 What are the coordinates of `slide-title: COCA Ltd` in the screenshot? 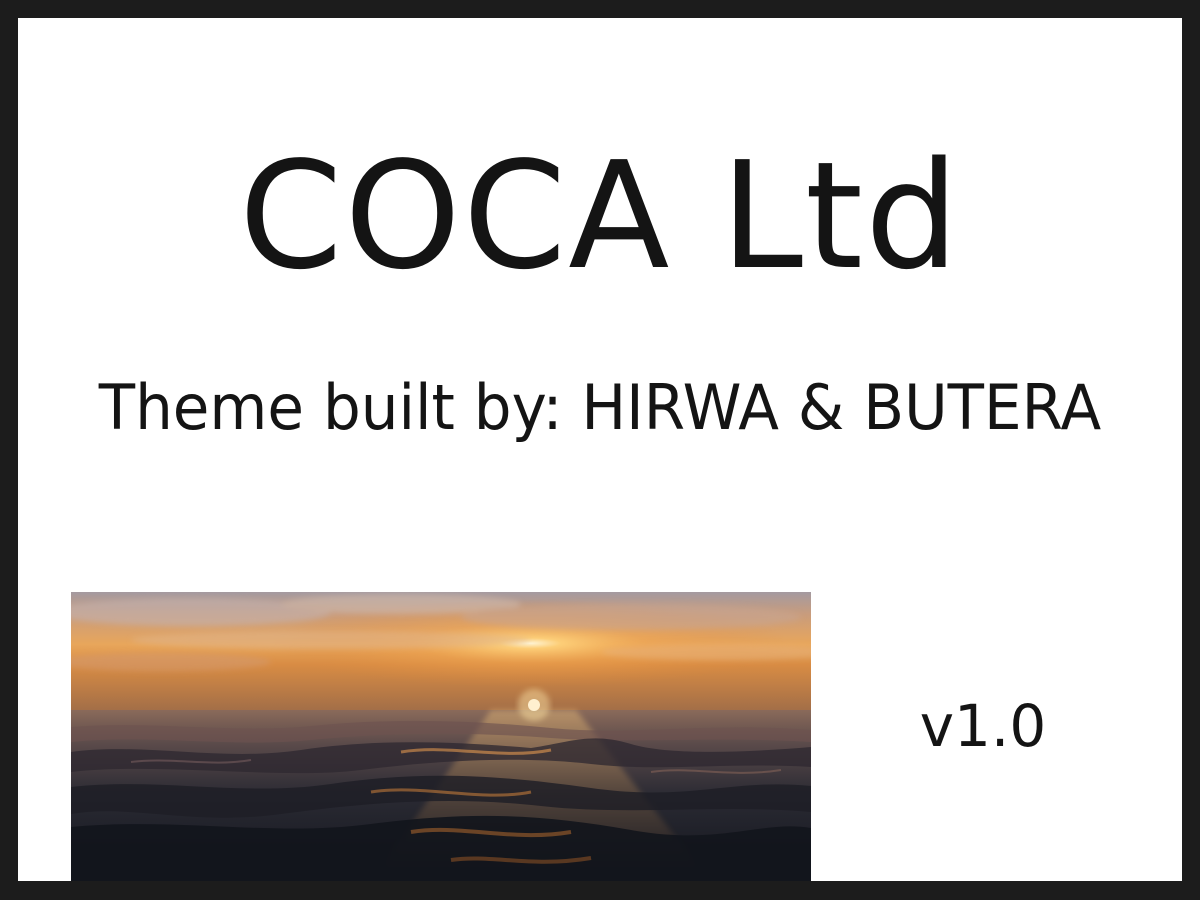 It's located at (600, 216).